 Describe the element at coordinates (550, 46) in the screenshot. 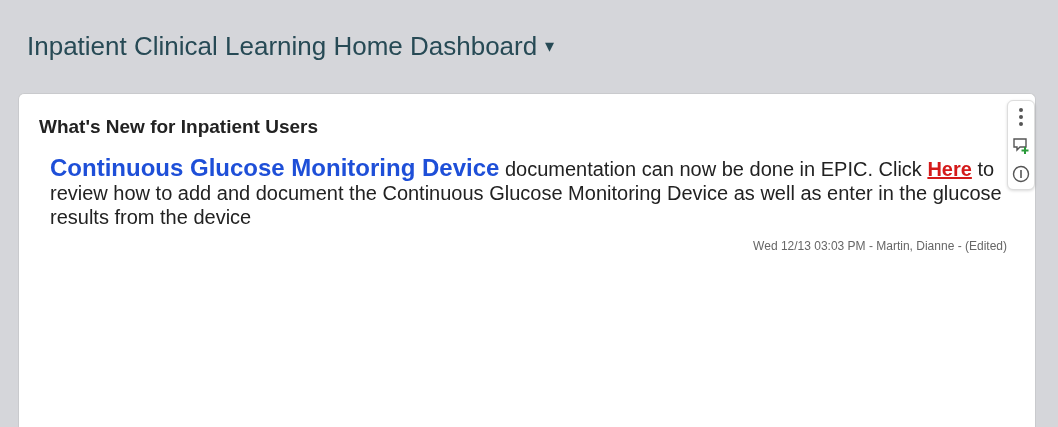

I see `caret-icon: ▾` at that location.